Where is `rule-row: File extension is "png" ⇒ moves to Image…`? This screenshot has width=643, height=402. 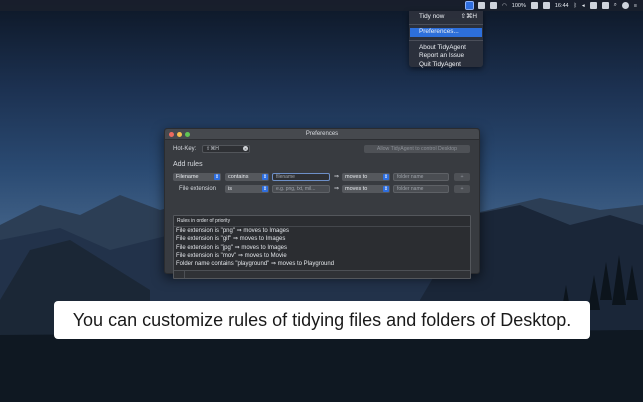
rule-row: File extension is "png" ⇒ moves to Image… is located at coordinates (322, 231).